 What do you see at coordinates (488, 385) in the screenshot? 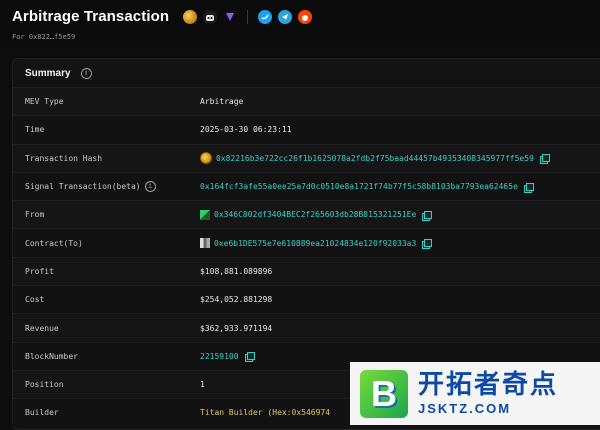
I see `watermark-chinese-text: 开拓者奇点` at bounding box center [488, 385].